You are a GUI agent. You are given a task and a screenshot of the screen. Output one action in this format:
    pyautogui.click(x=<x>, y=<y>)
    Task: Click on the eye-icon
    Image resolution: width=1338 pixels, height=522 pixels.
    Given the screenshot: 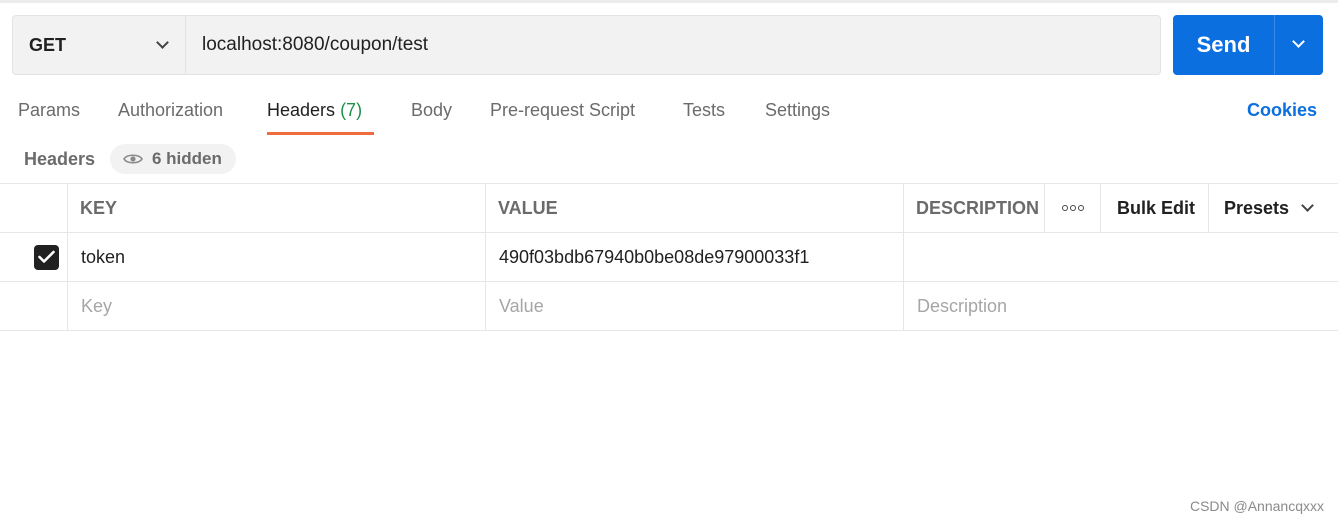 What is the action you would take?
    pyautogui.click(x=133, y=159)
    